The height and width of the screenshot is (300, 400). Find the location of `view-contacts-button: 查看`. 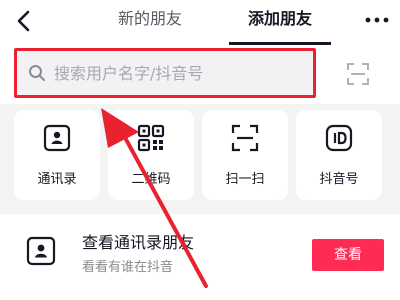

view-contacts-button: 查看 is located at coordinates (348, 255).